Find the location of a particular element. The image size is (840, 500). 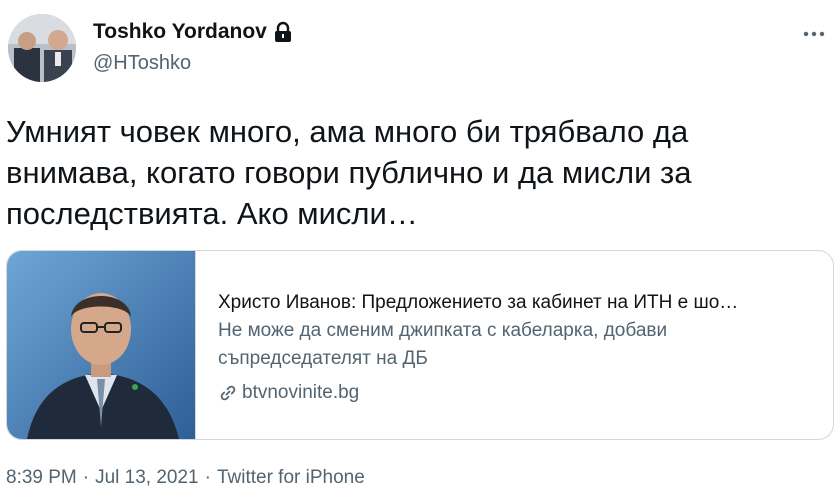

news-thumbnail is located at coordinates (101, 345).